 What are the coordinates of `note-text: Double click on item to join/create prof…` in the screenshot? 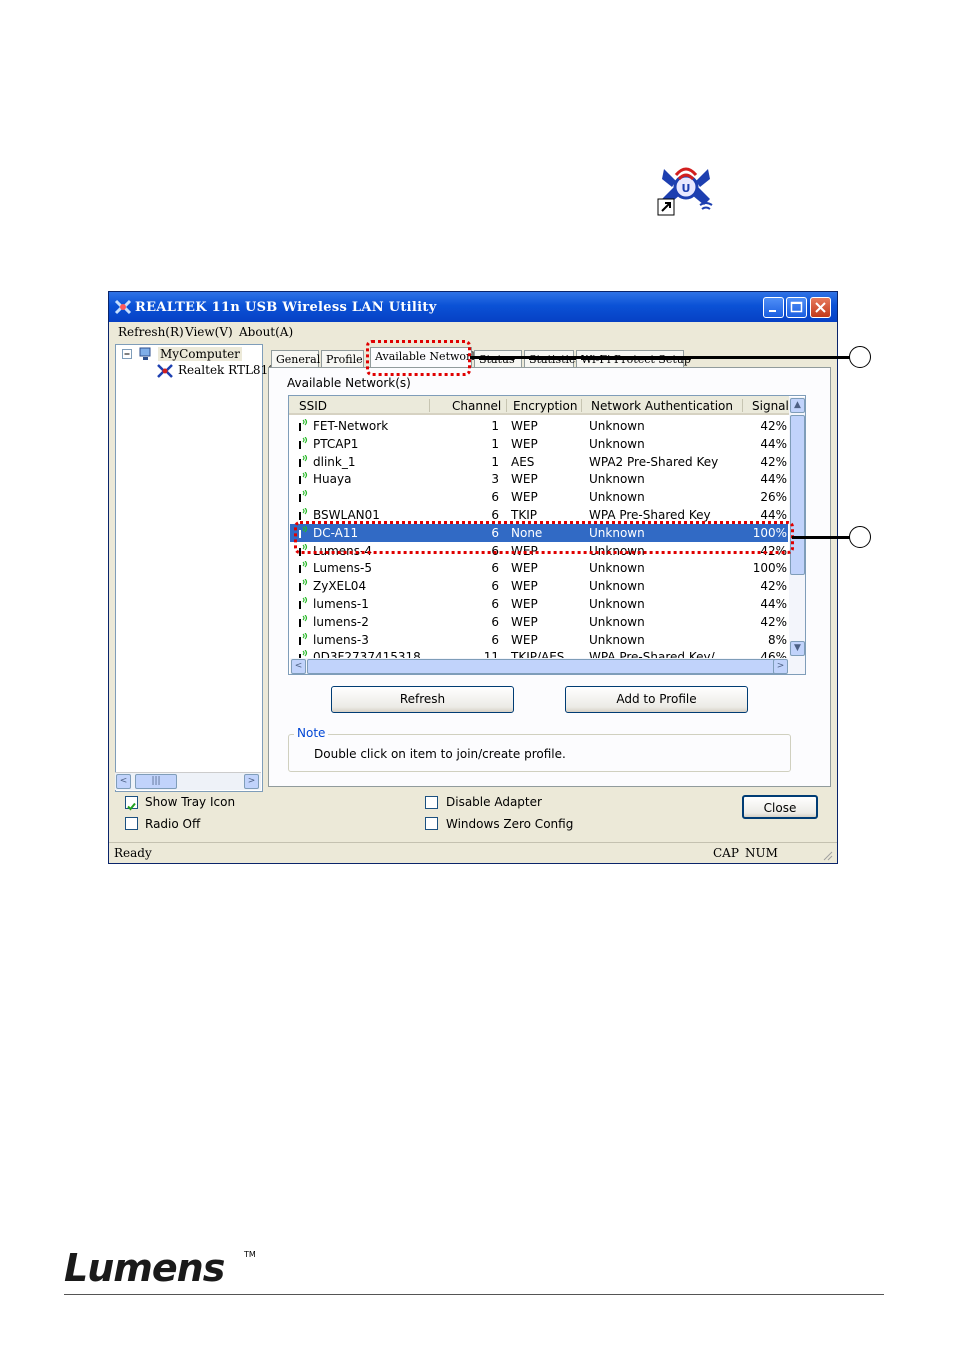 It's located at (440, 754).